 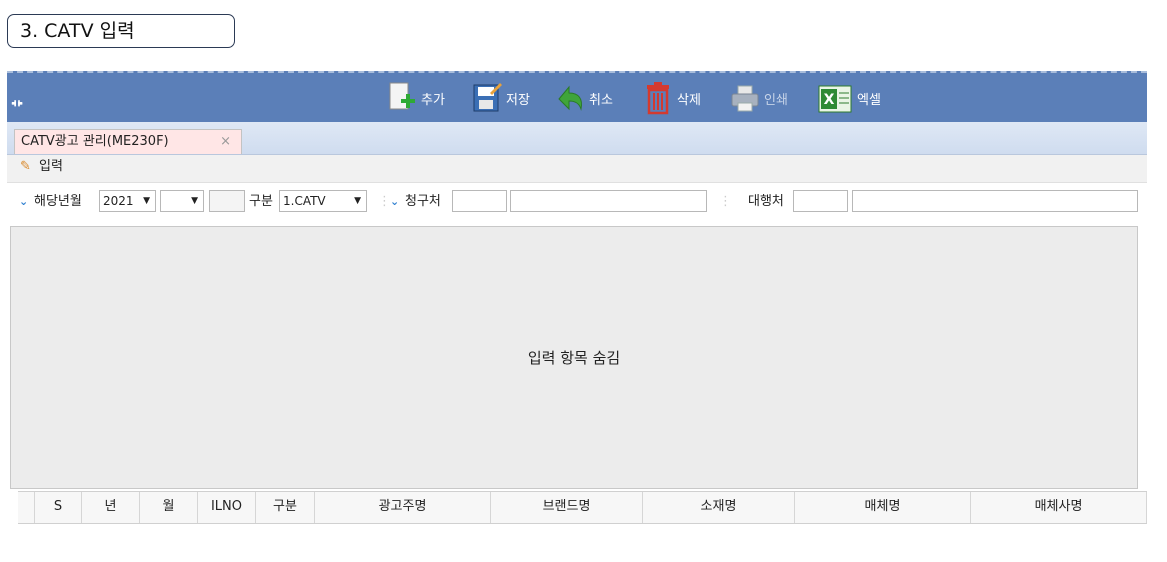 I want to click on pencil-icon: ✎, so click(x=25, y=166).